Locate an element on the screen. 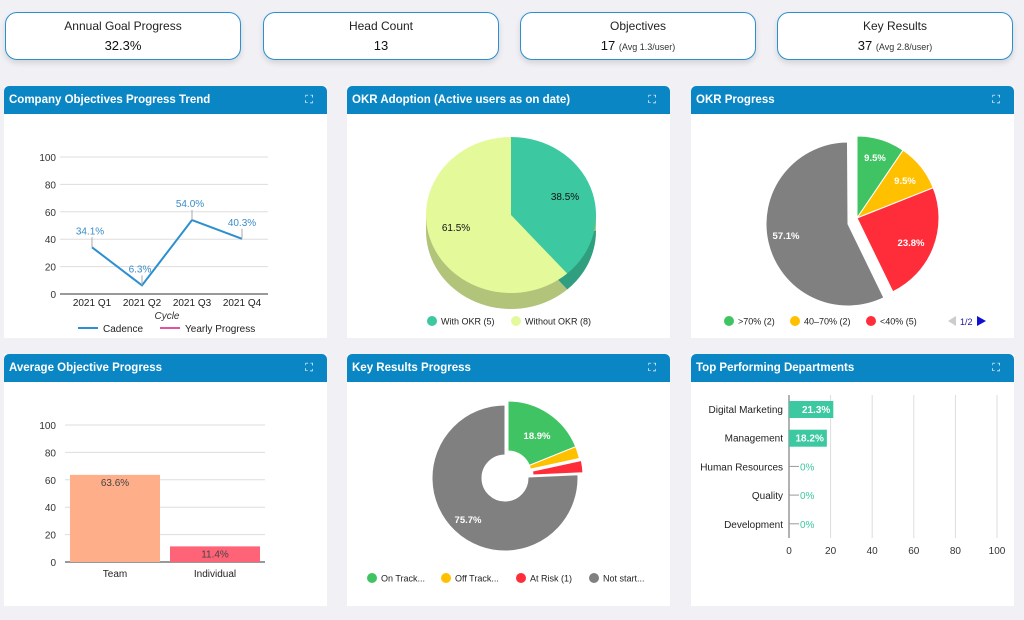  y-tick-label: Quality is located at coordinates (767, 496).